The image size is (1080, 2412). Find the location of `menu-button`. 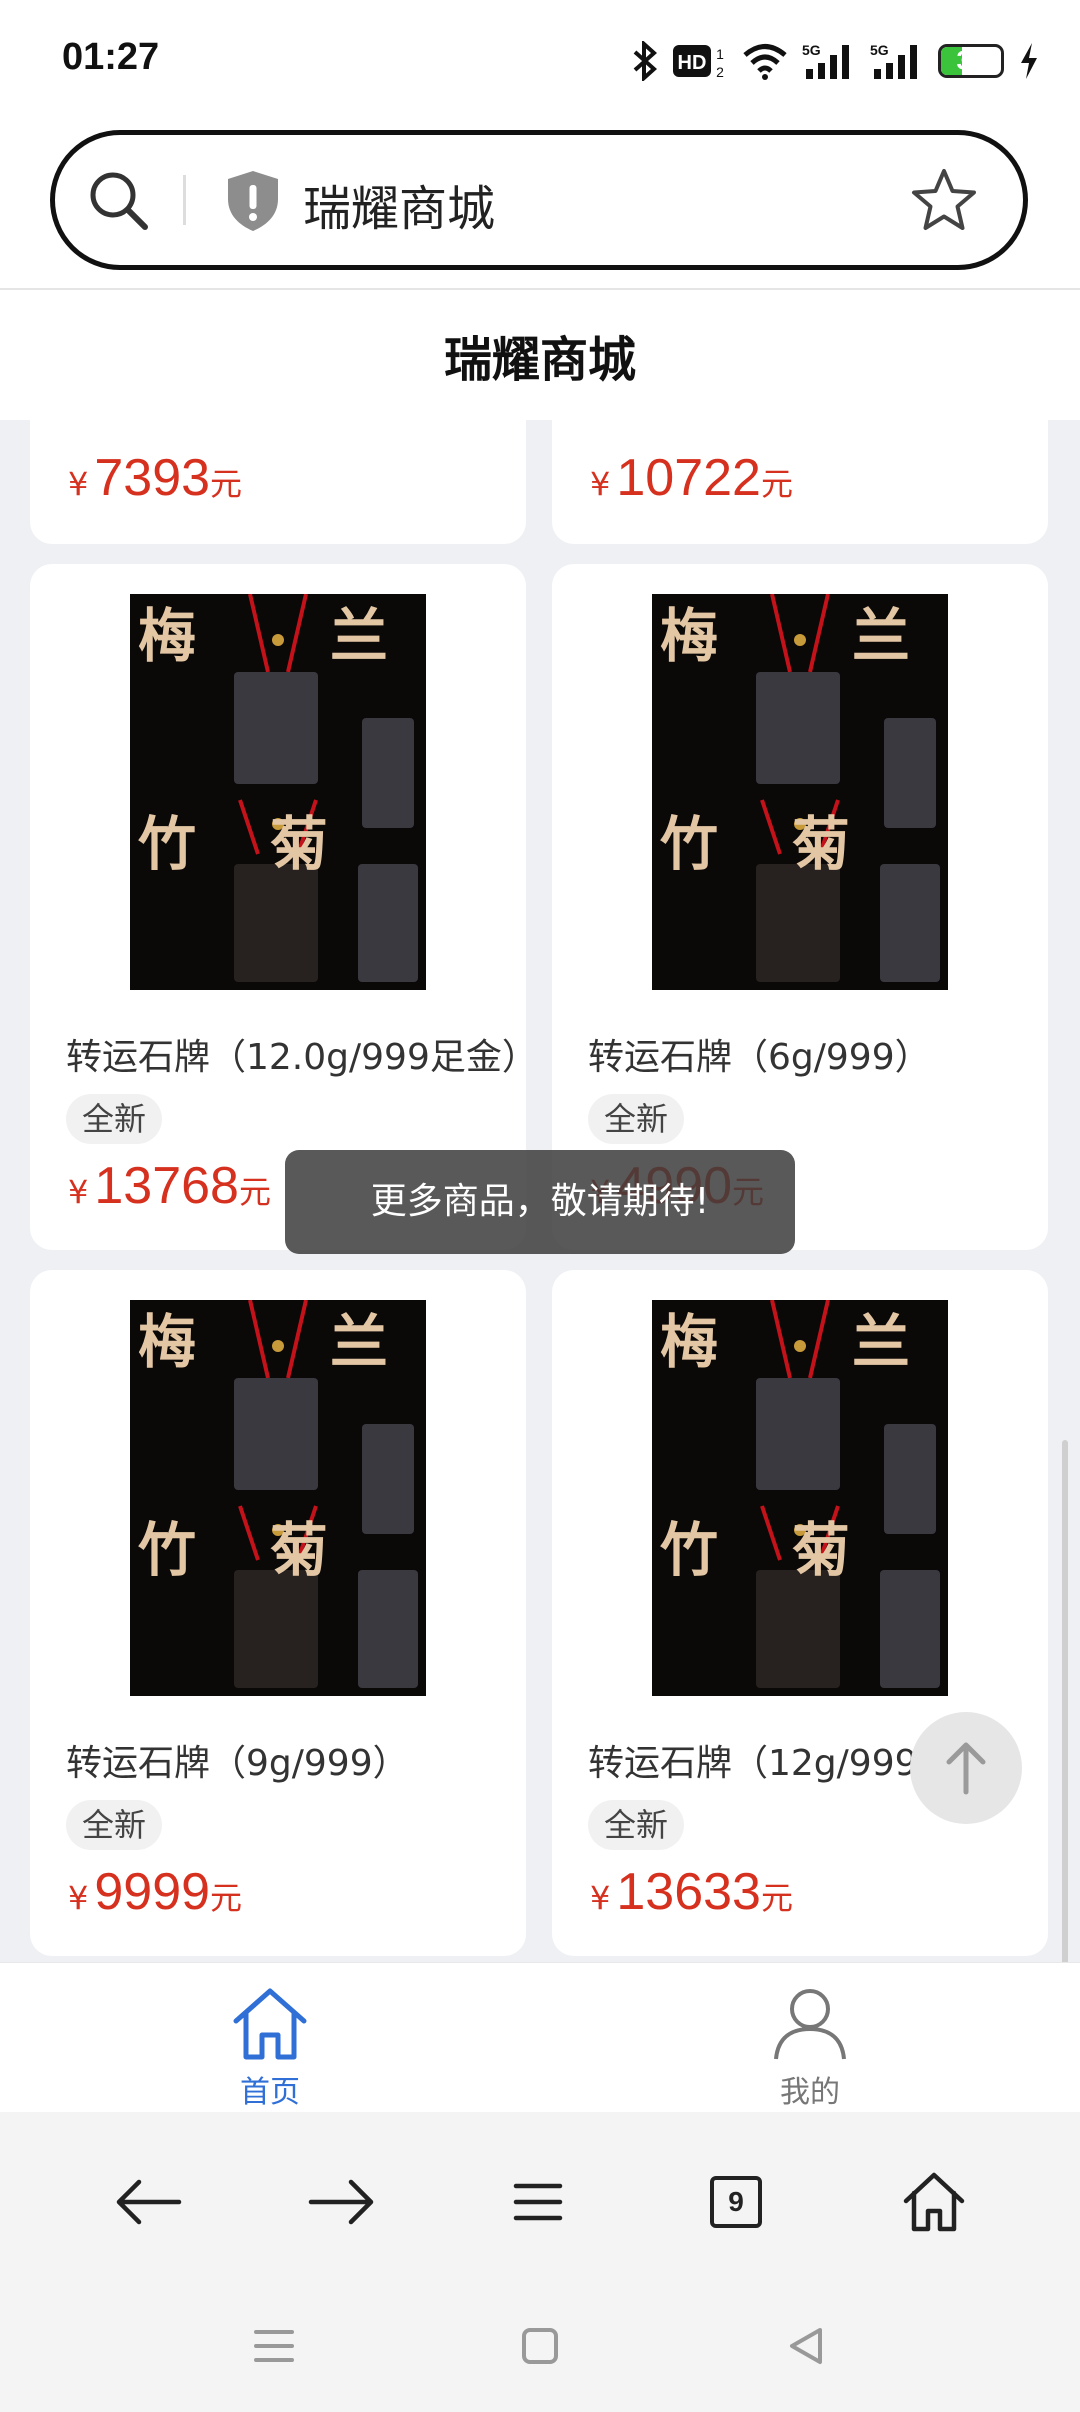

menu-button is located at coordinates (538, 2202).